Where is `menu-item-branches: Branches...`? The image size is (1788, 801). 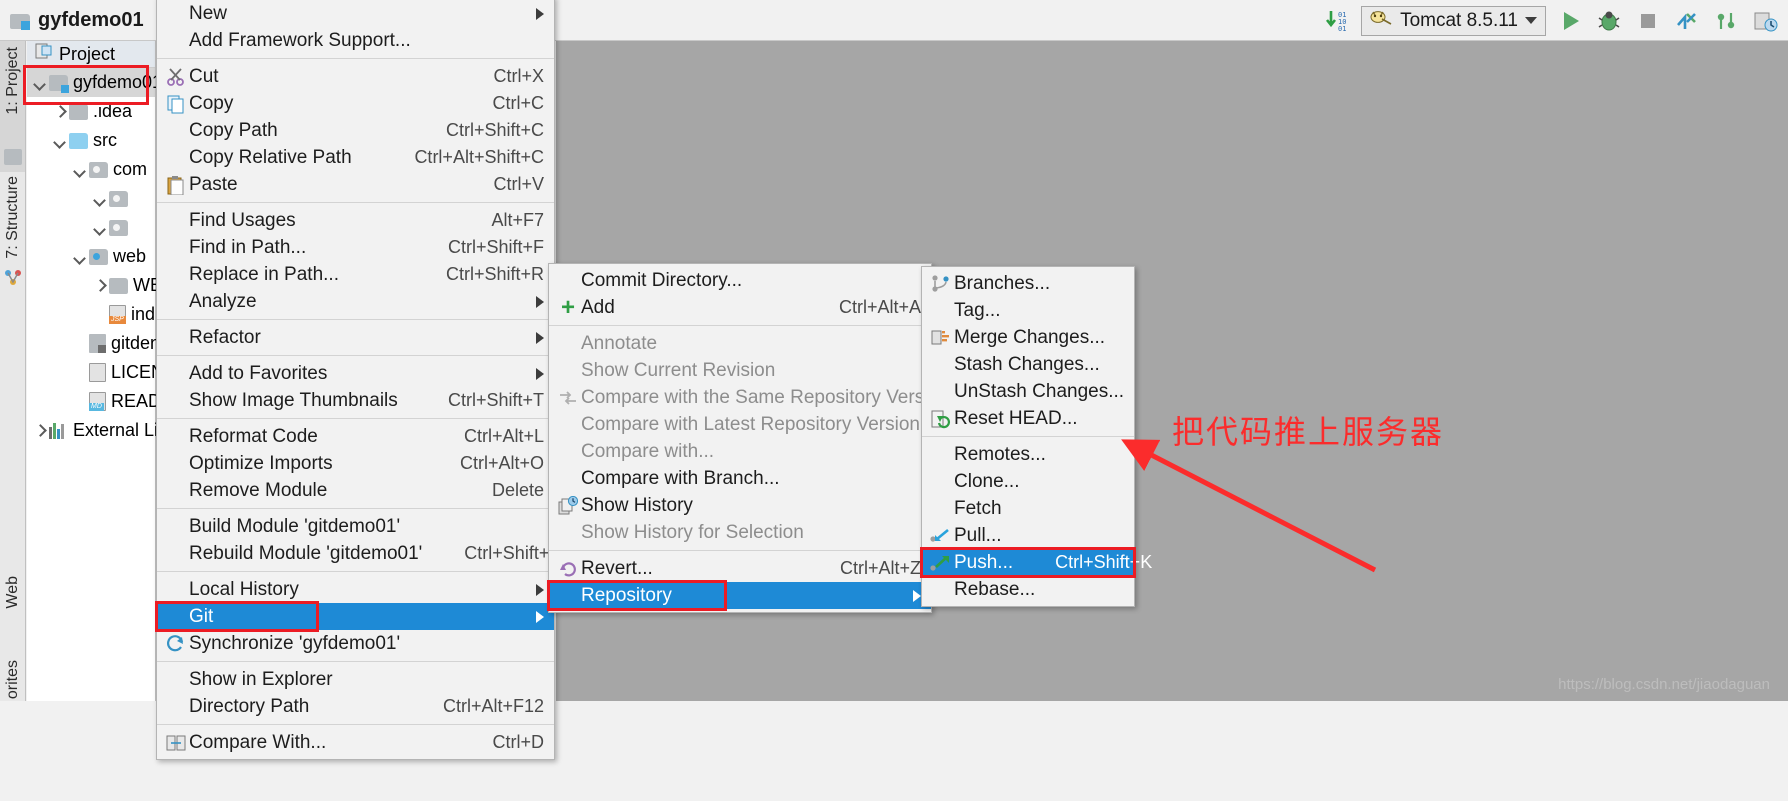 menu-item-branches: Branches... is located at coordinates (1028, 283).